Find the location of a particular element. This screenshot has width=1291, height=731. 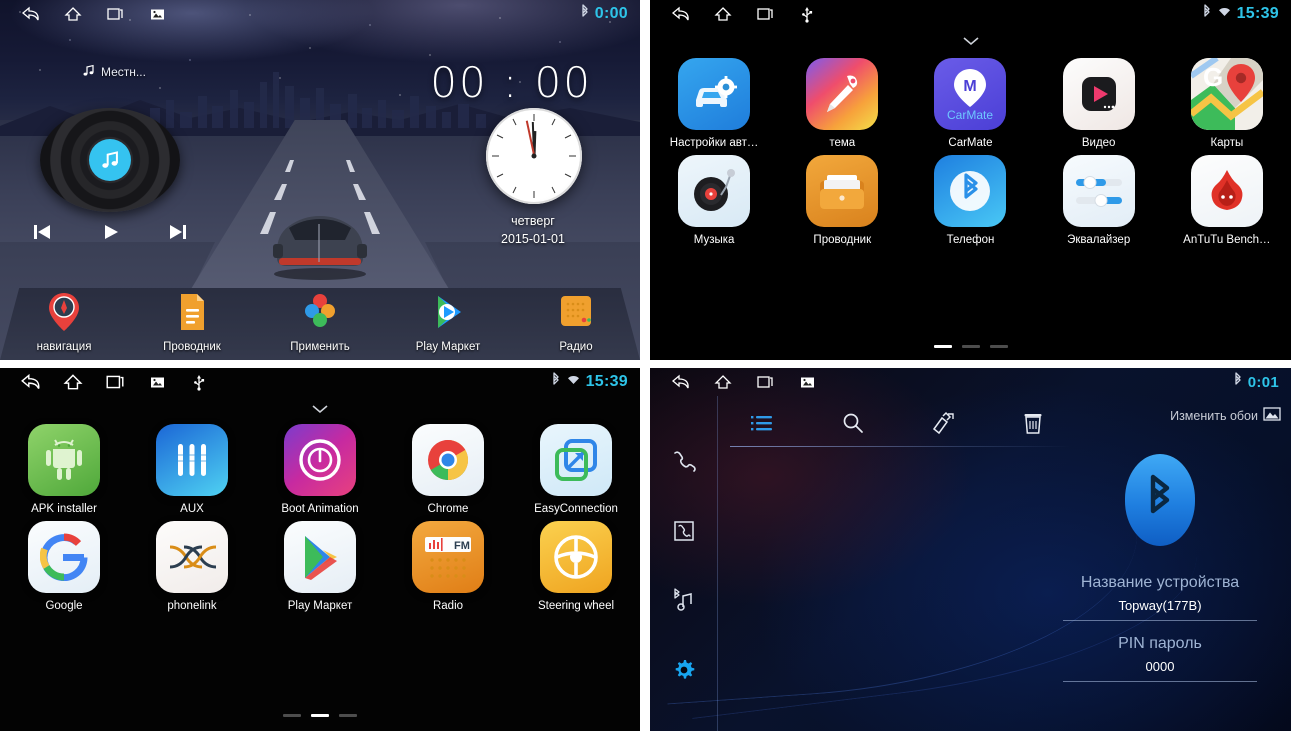

pin-value: 0000 is located at coordinates (1160, 670).